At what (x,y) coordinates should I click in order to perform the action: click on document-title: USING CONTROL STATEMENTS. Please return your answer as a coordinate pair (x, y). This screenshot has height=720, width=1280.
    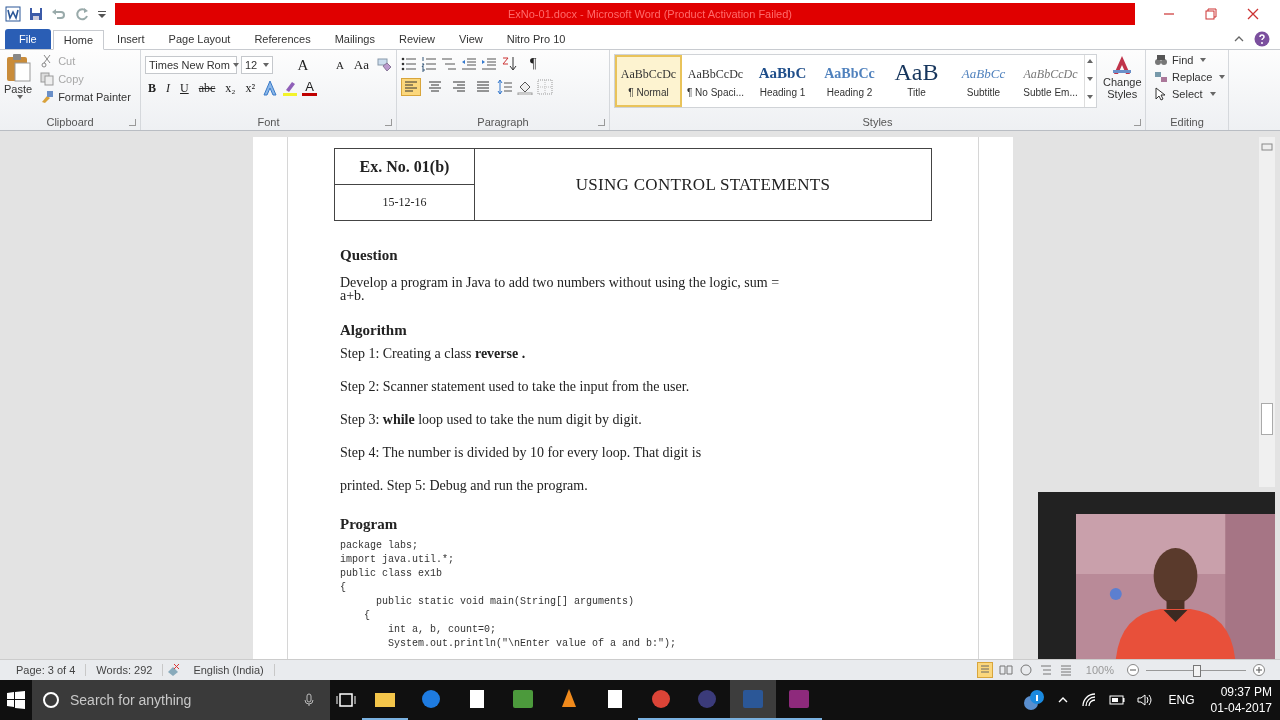
    Looking at the image, I should click on (703, 184).